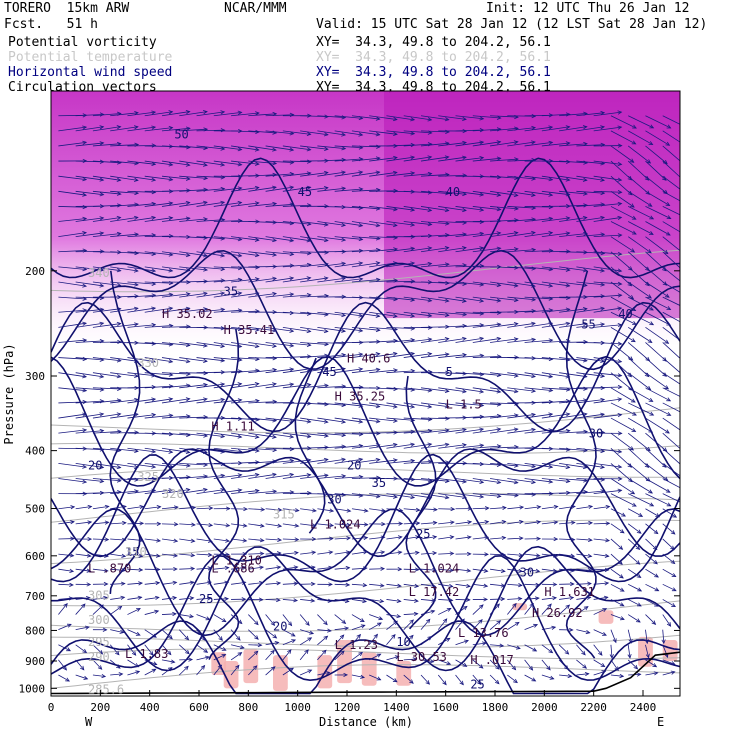 This screenshot has width=740, height=740. I want to click on theta-label: 330, so click(148, 363).